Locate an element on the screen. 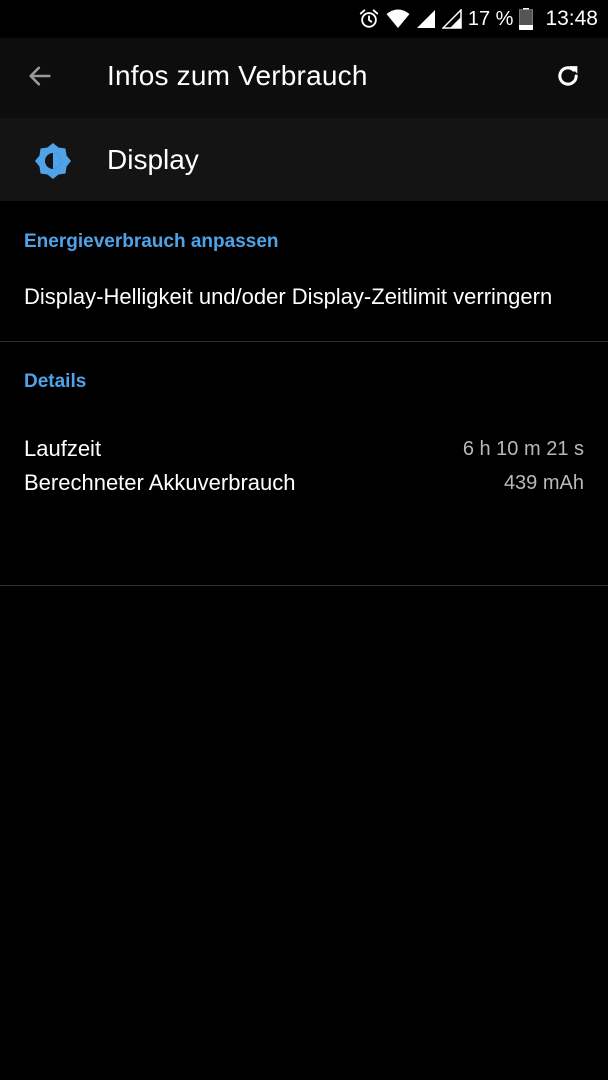 This screenshot has height=1080, width=608. status-bar: 17 % 13:48 is located at coordinates (304, 19).